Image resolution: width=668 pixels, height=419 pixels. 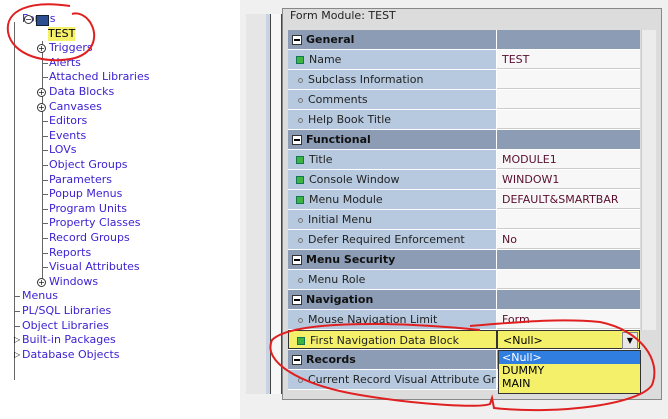 I want to click on property-value: MODULE1, so click(x=568, y=159).